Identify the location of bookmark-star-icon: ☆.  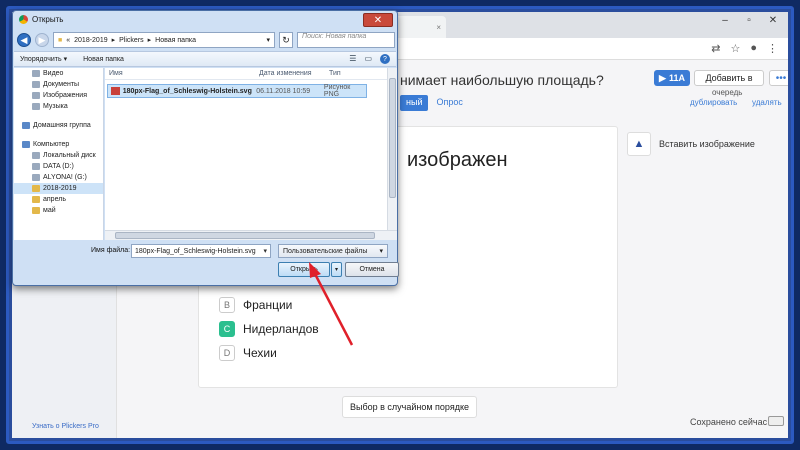
(735, 48).